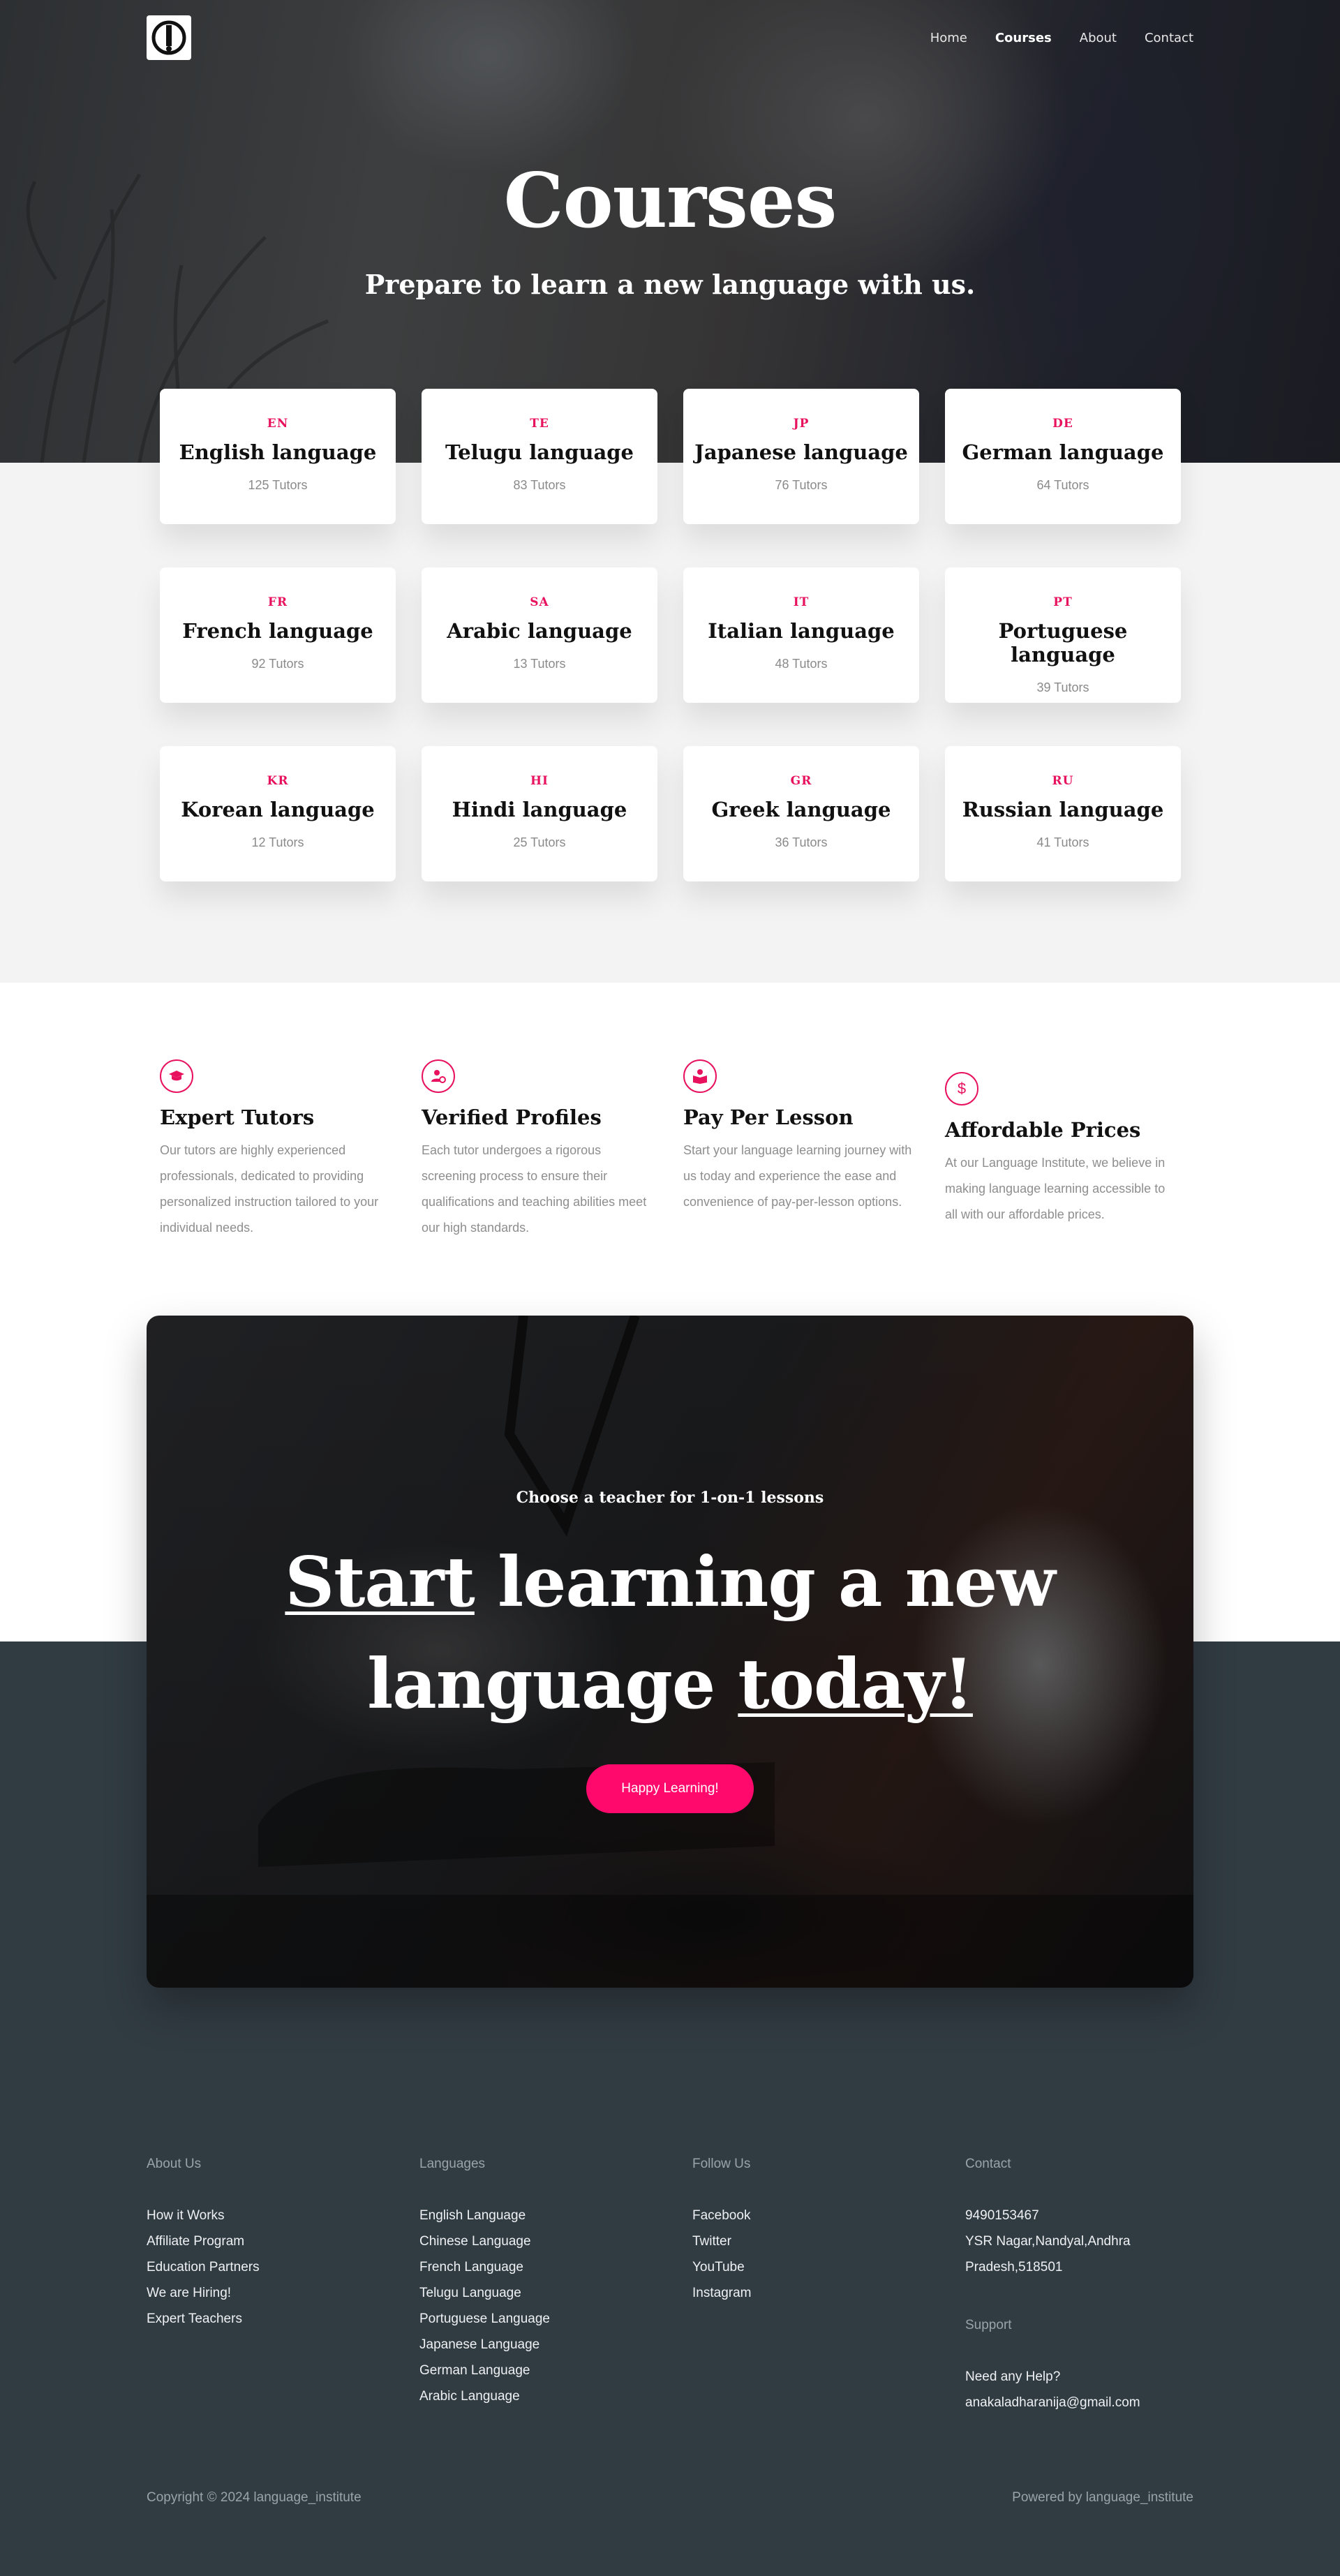 The width and height of the screenshot is (1340, 2576). What do you see at coordinates (828, 2215) in the screenshot?
I see `footer-link-facebook: Facebook` at bounding box center [828, 2215].